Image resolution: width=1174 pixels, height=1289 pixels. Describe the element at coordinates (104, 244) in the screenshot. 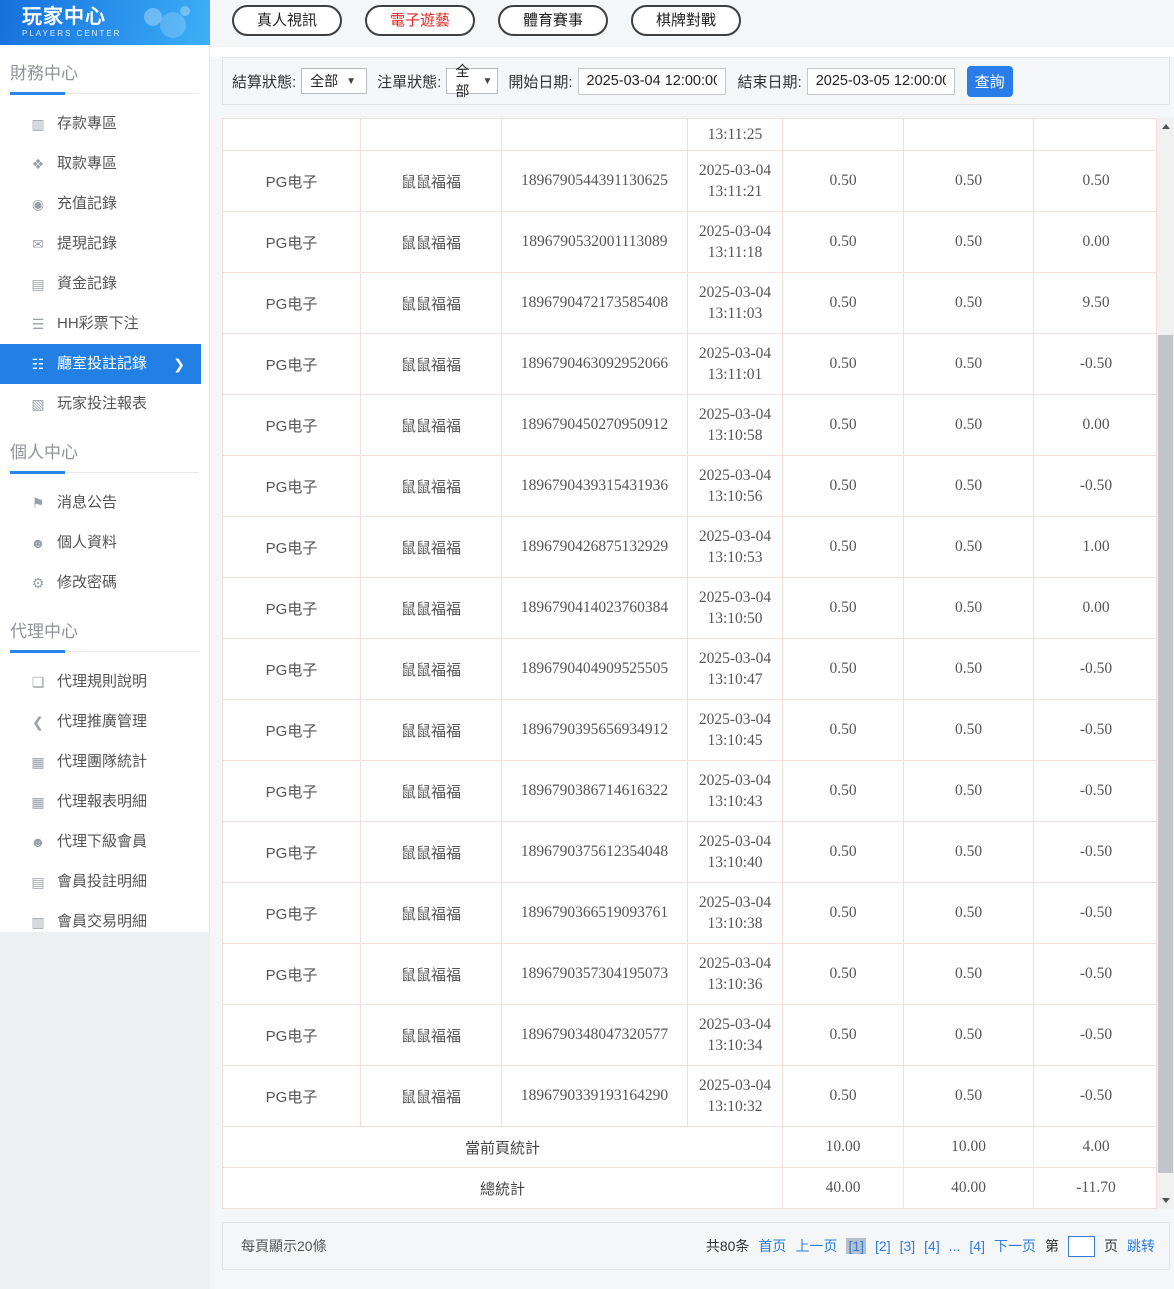

I see `sidebar-item-cashout-records: ✉ 提現記錄` at that location.